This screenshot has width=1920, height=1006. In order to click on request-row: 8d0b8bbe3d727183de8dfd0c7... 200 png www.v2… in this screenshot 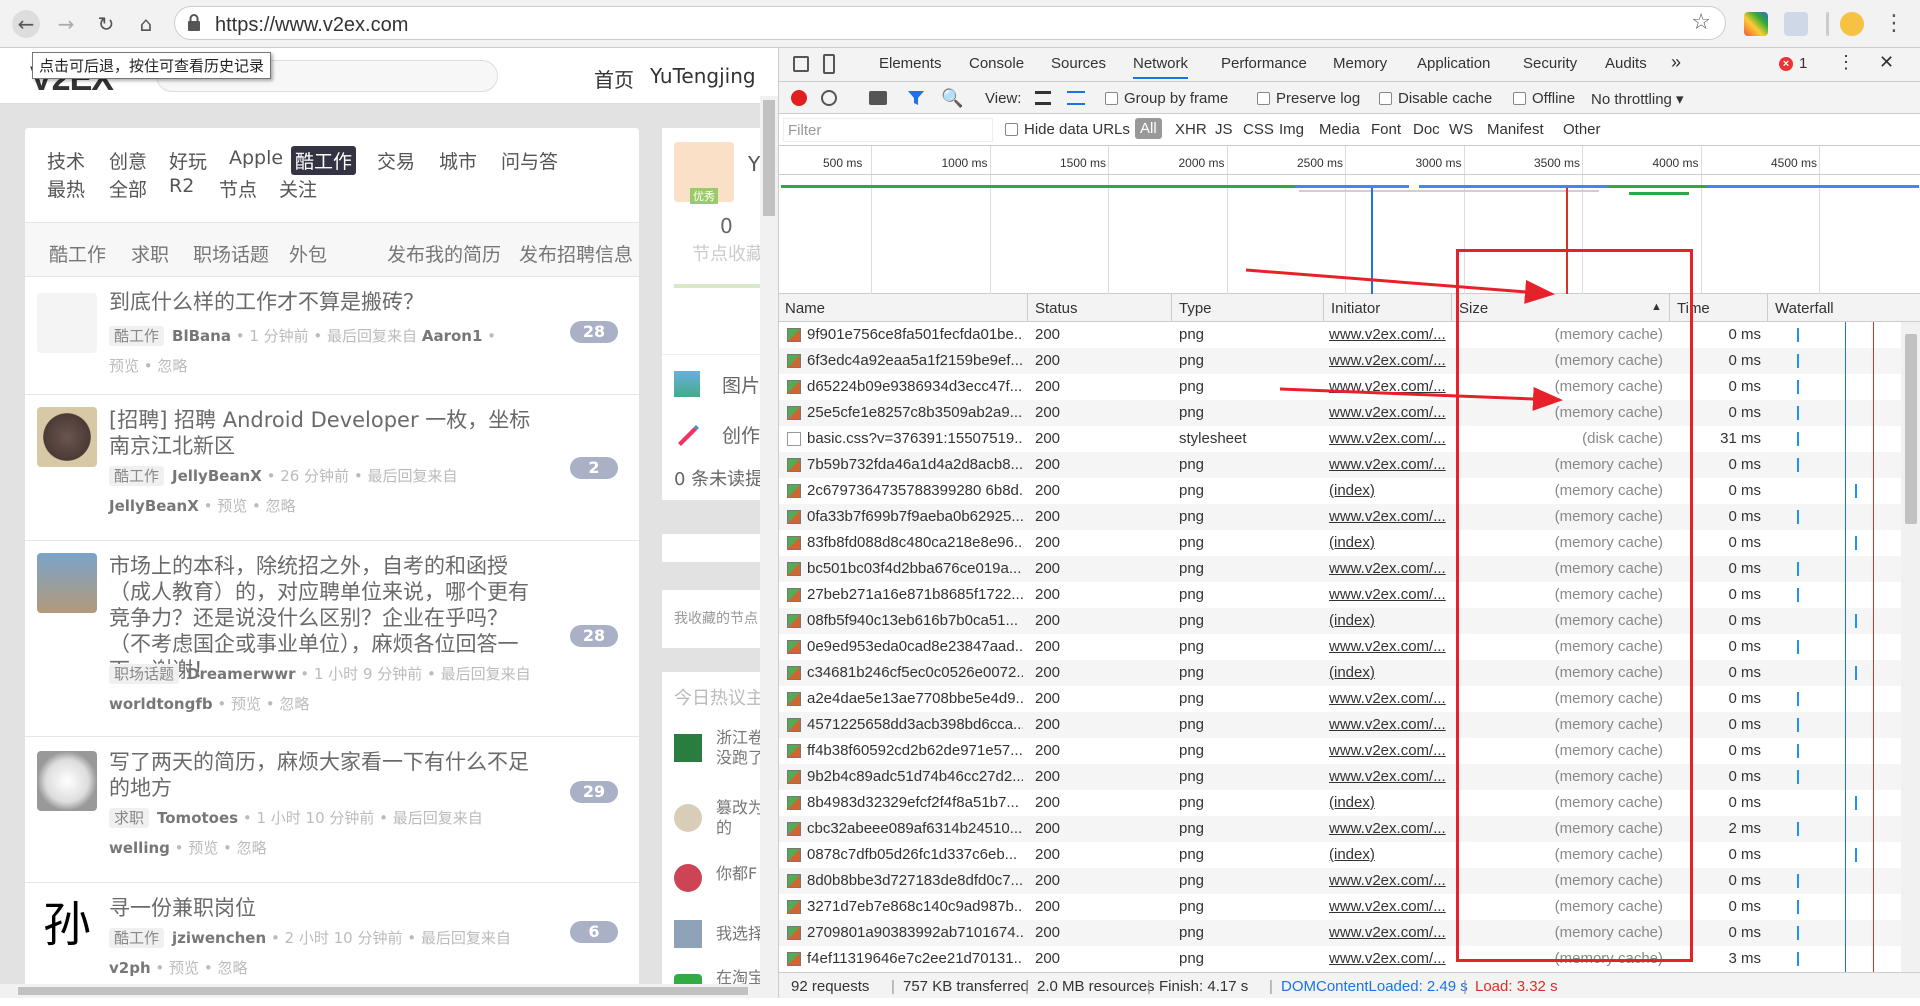, I will do `click(1349, 881)`.